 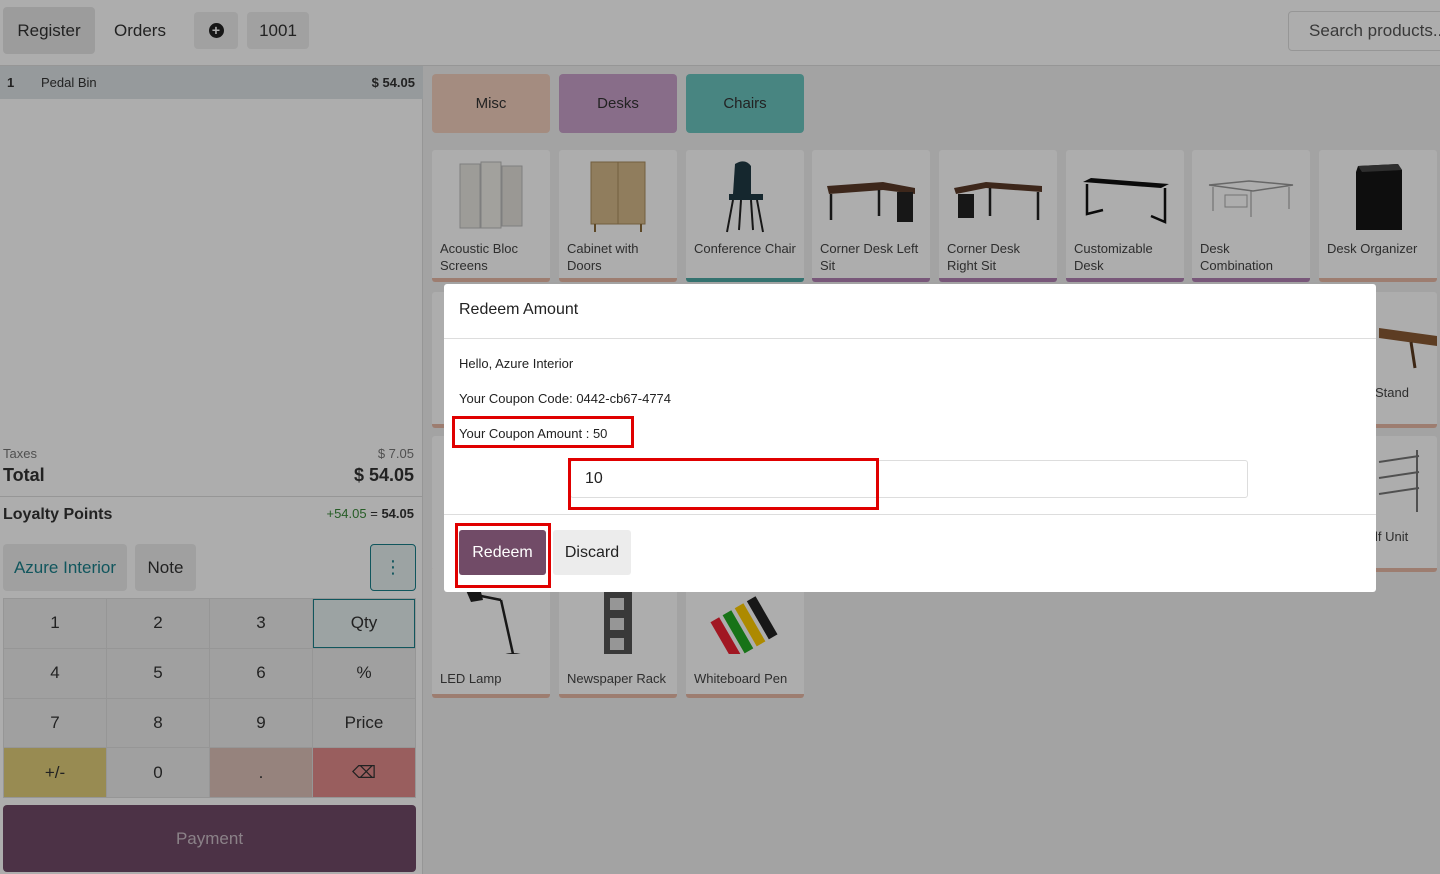 I want to click on greeting-text: Hello, Azure Interior, so click(x=516, y=363).